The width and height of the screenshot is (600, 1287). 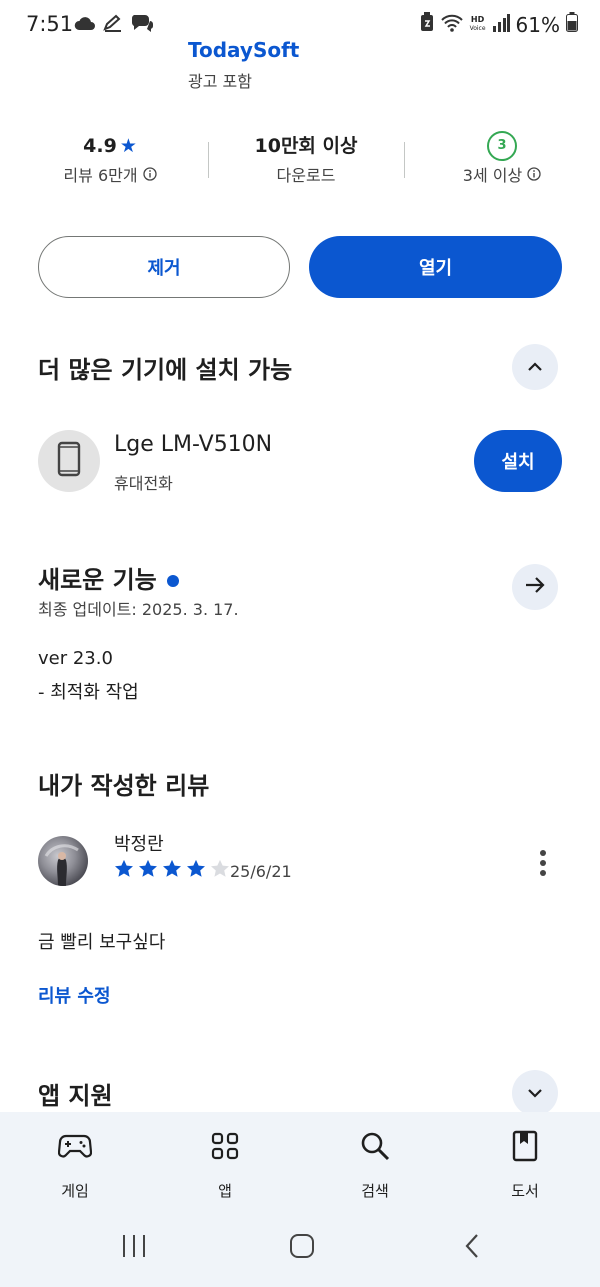 I want to click on nav-apps: 앱, so click(x=225, y=1161).